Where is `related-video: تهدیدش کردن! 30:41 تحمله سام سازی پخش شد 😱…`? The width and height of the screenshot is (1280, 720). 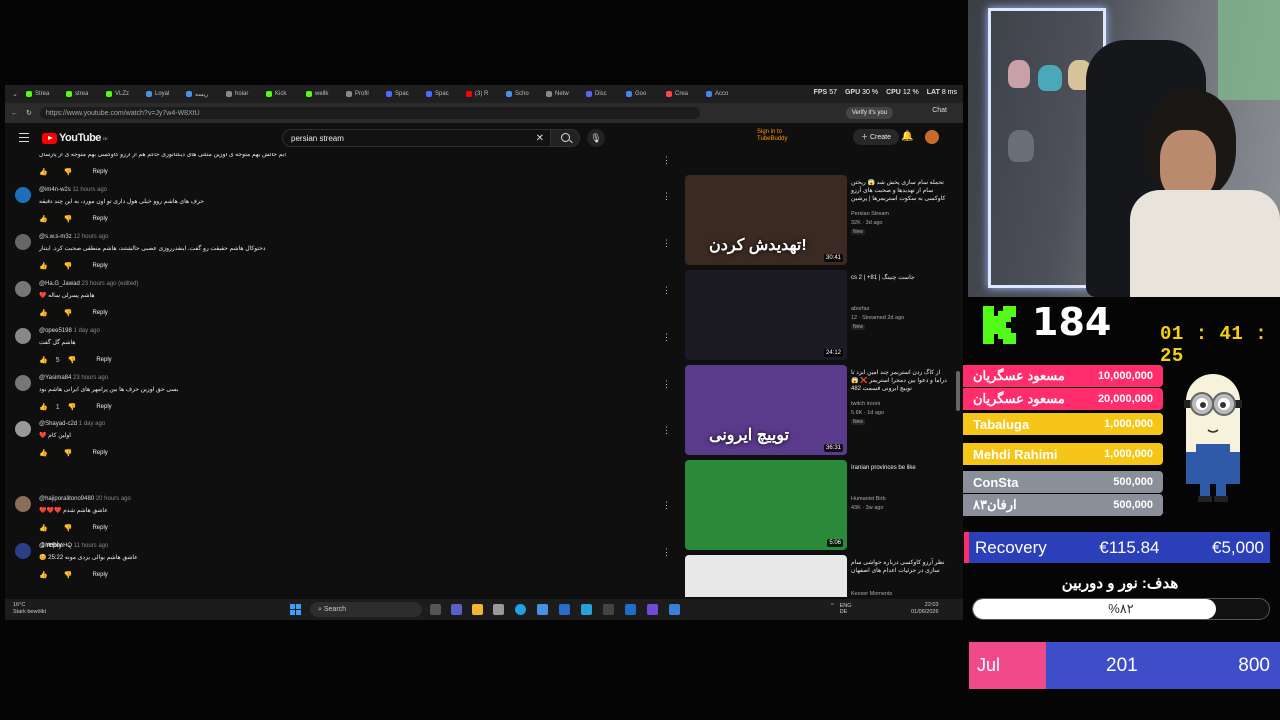
related-video: تهدیدش کردن! 30:41 تحمله سام سازی پخش شد 😱… is located at coordinates (820, 222).